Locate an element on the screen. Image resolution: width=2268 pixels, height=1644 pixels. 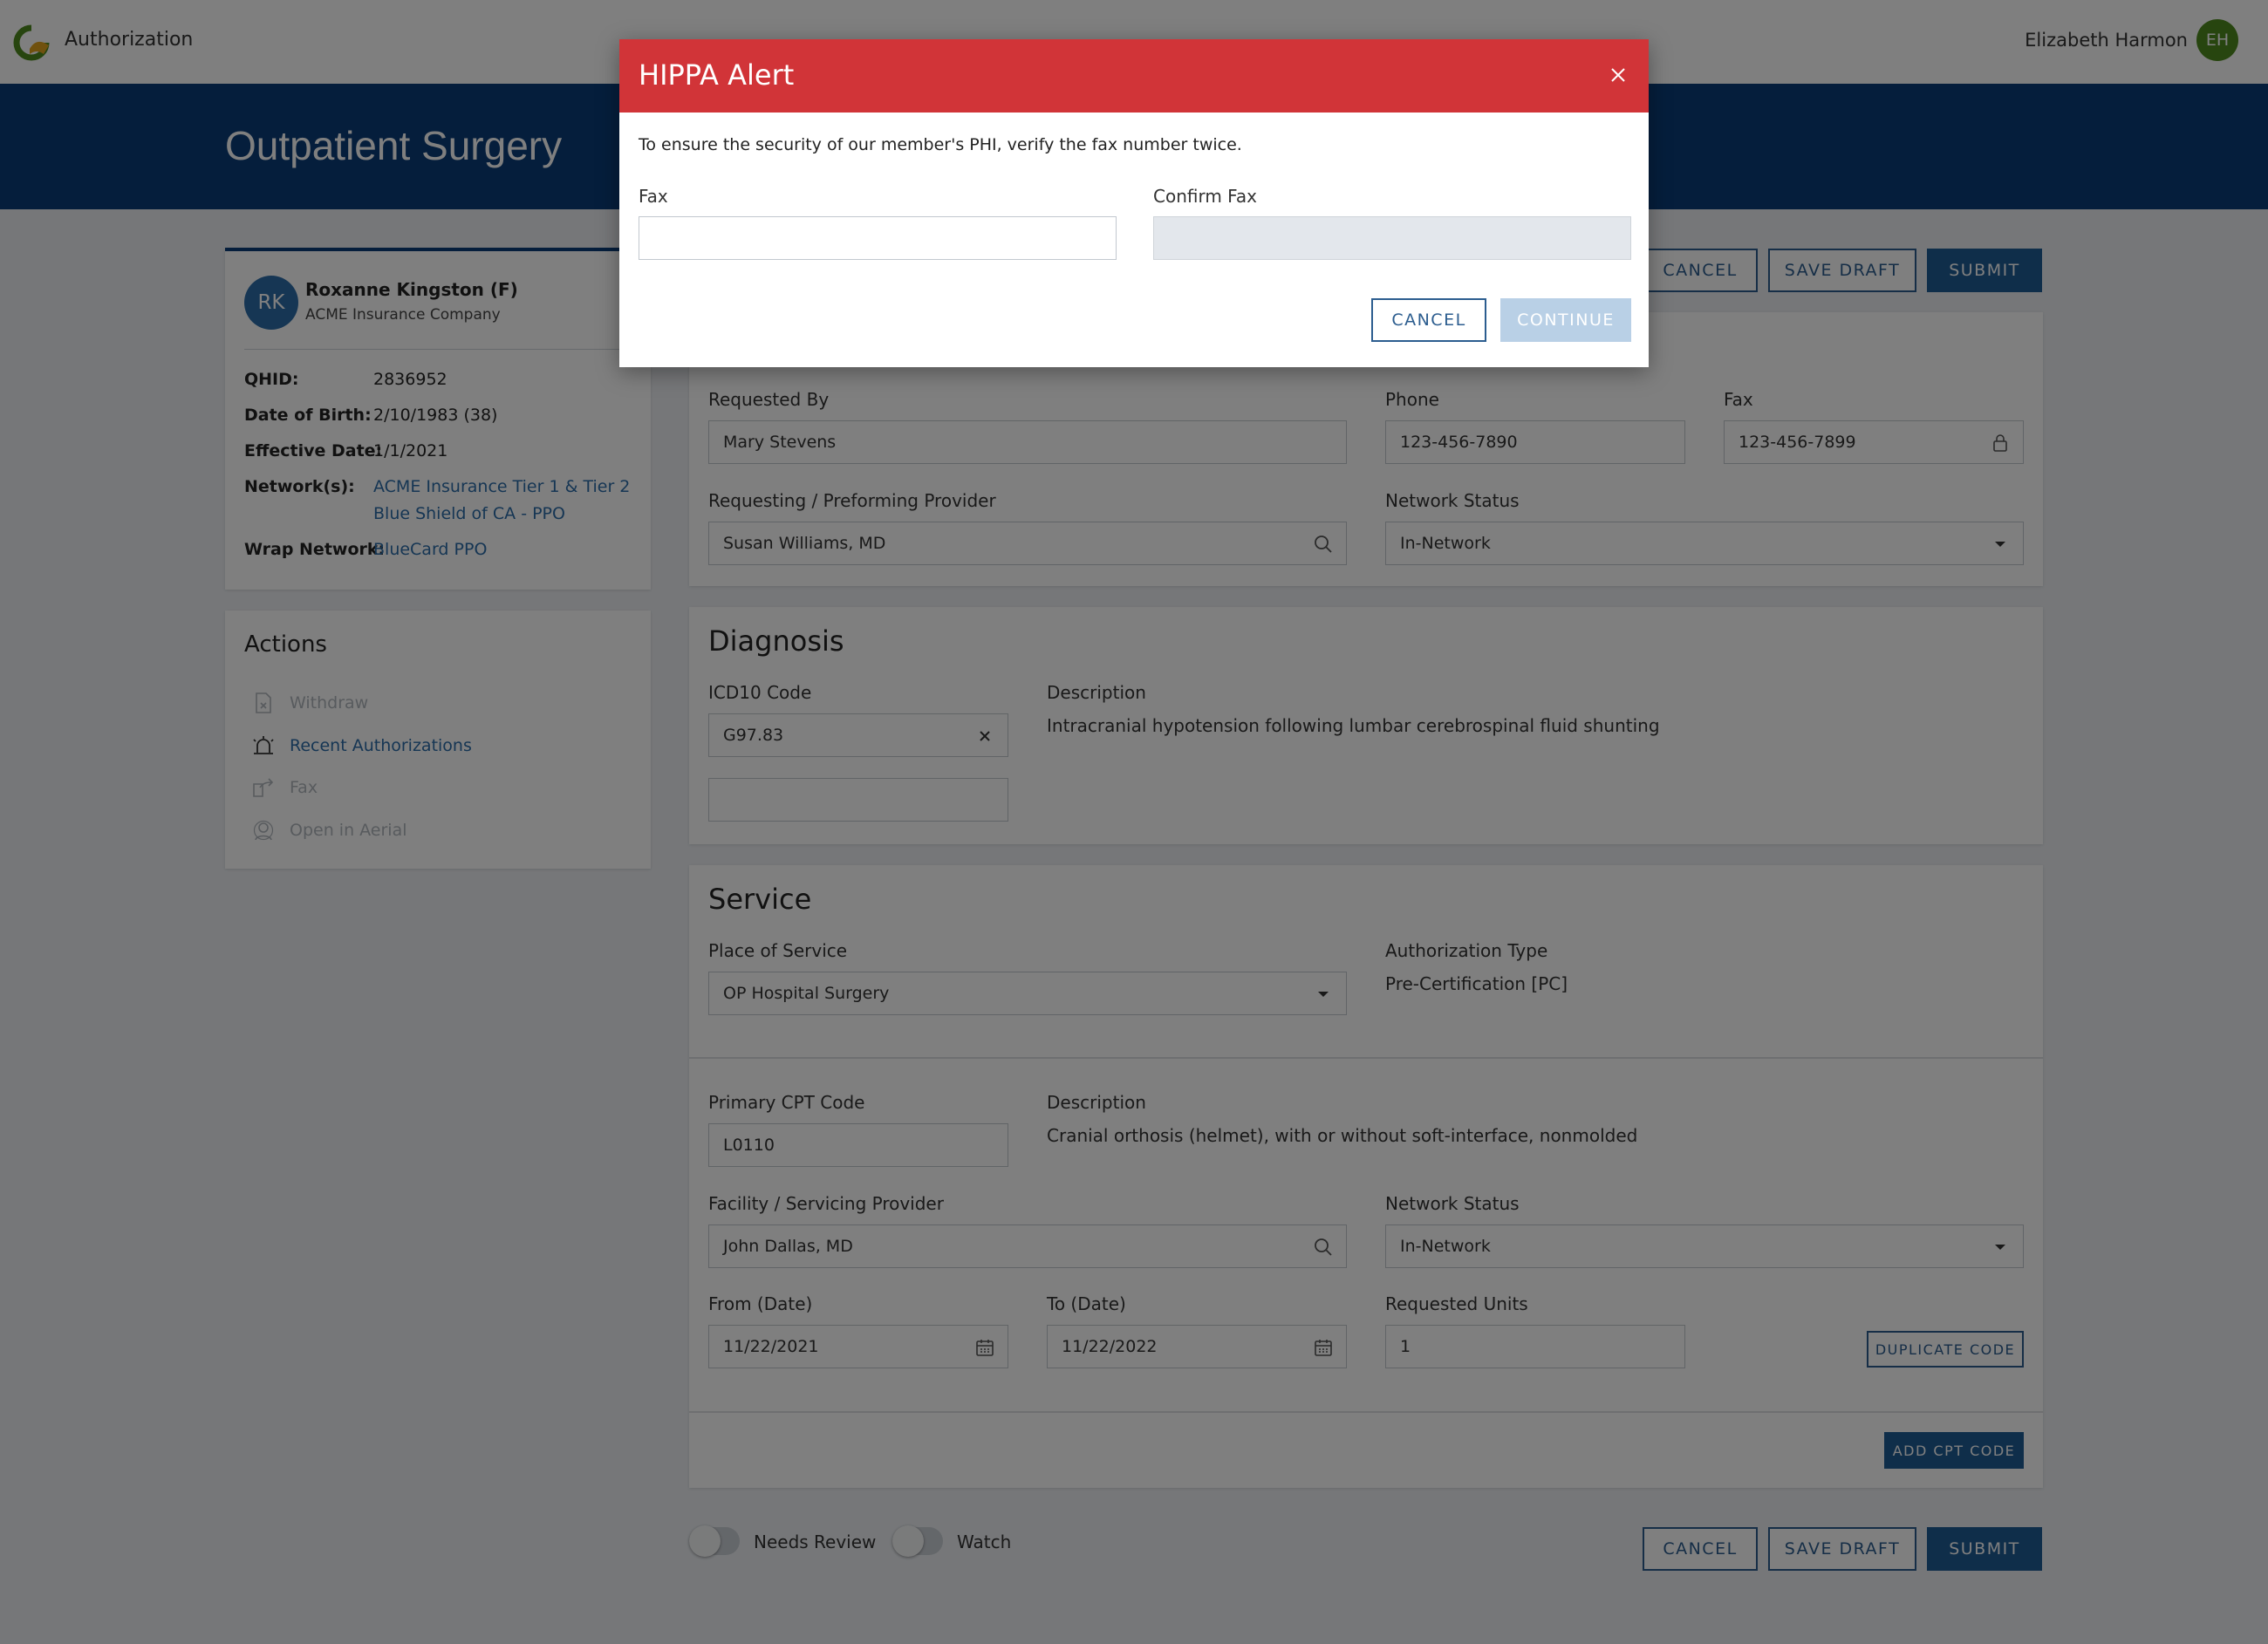
dialog-fax-input is located at coordinates (878, 238).